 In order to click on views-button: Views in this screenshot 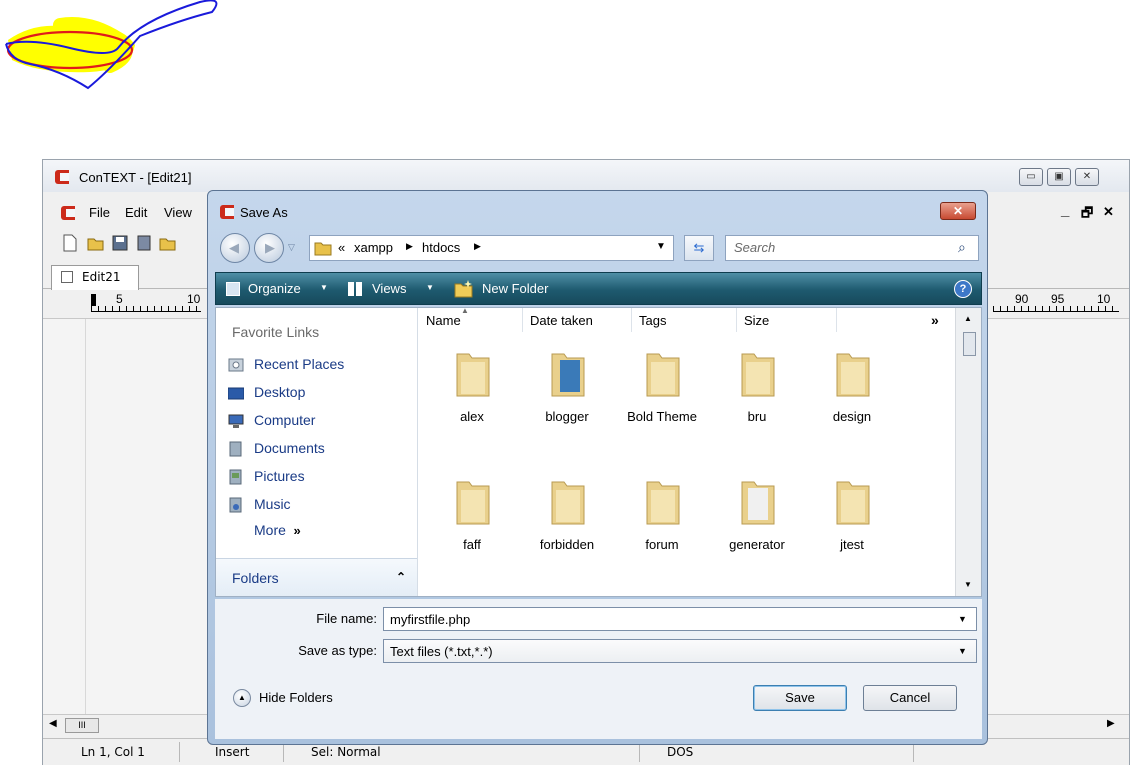, I will do `click(389, 288)`.